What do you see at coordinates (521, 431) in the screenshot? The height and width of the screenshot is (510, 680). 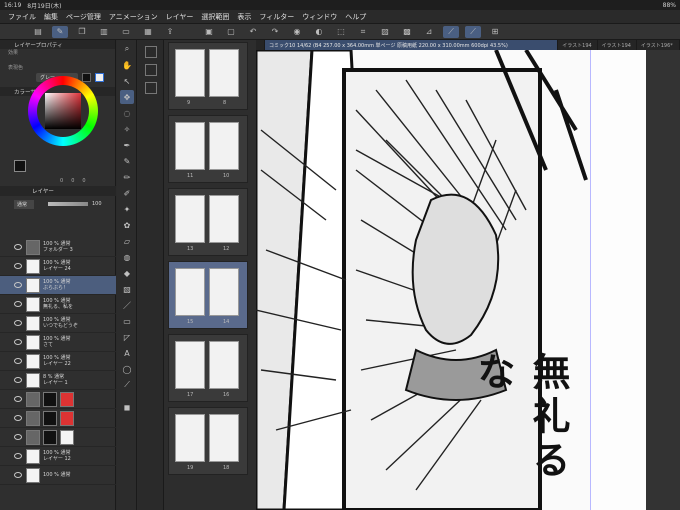 I see `sfx-text: 無礼るな` at bounding box center [521, 431].